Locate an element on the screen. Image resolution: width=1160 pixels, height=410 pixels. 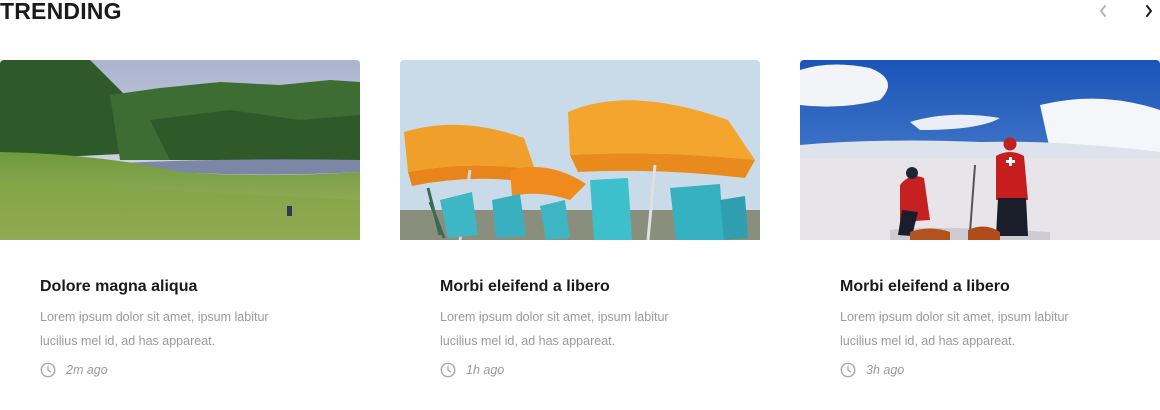
article-meta: 1h ago is located at coordinates (580, 370).